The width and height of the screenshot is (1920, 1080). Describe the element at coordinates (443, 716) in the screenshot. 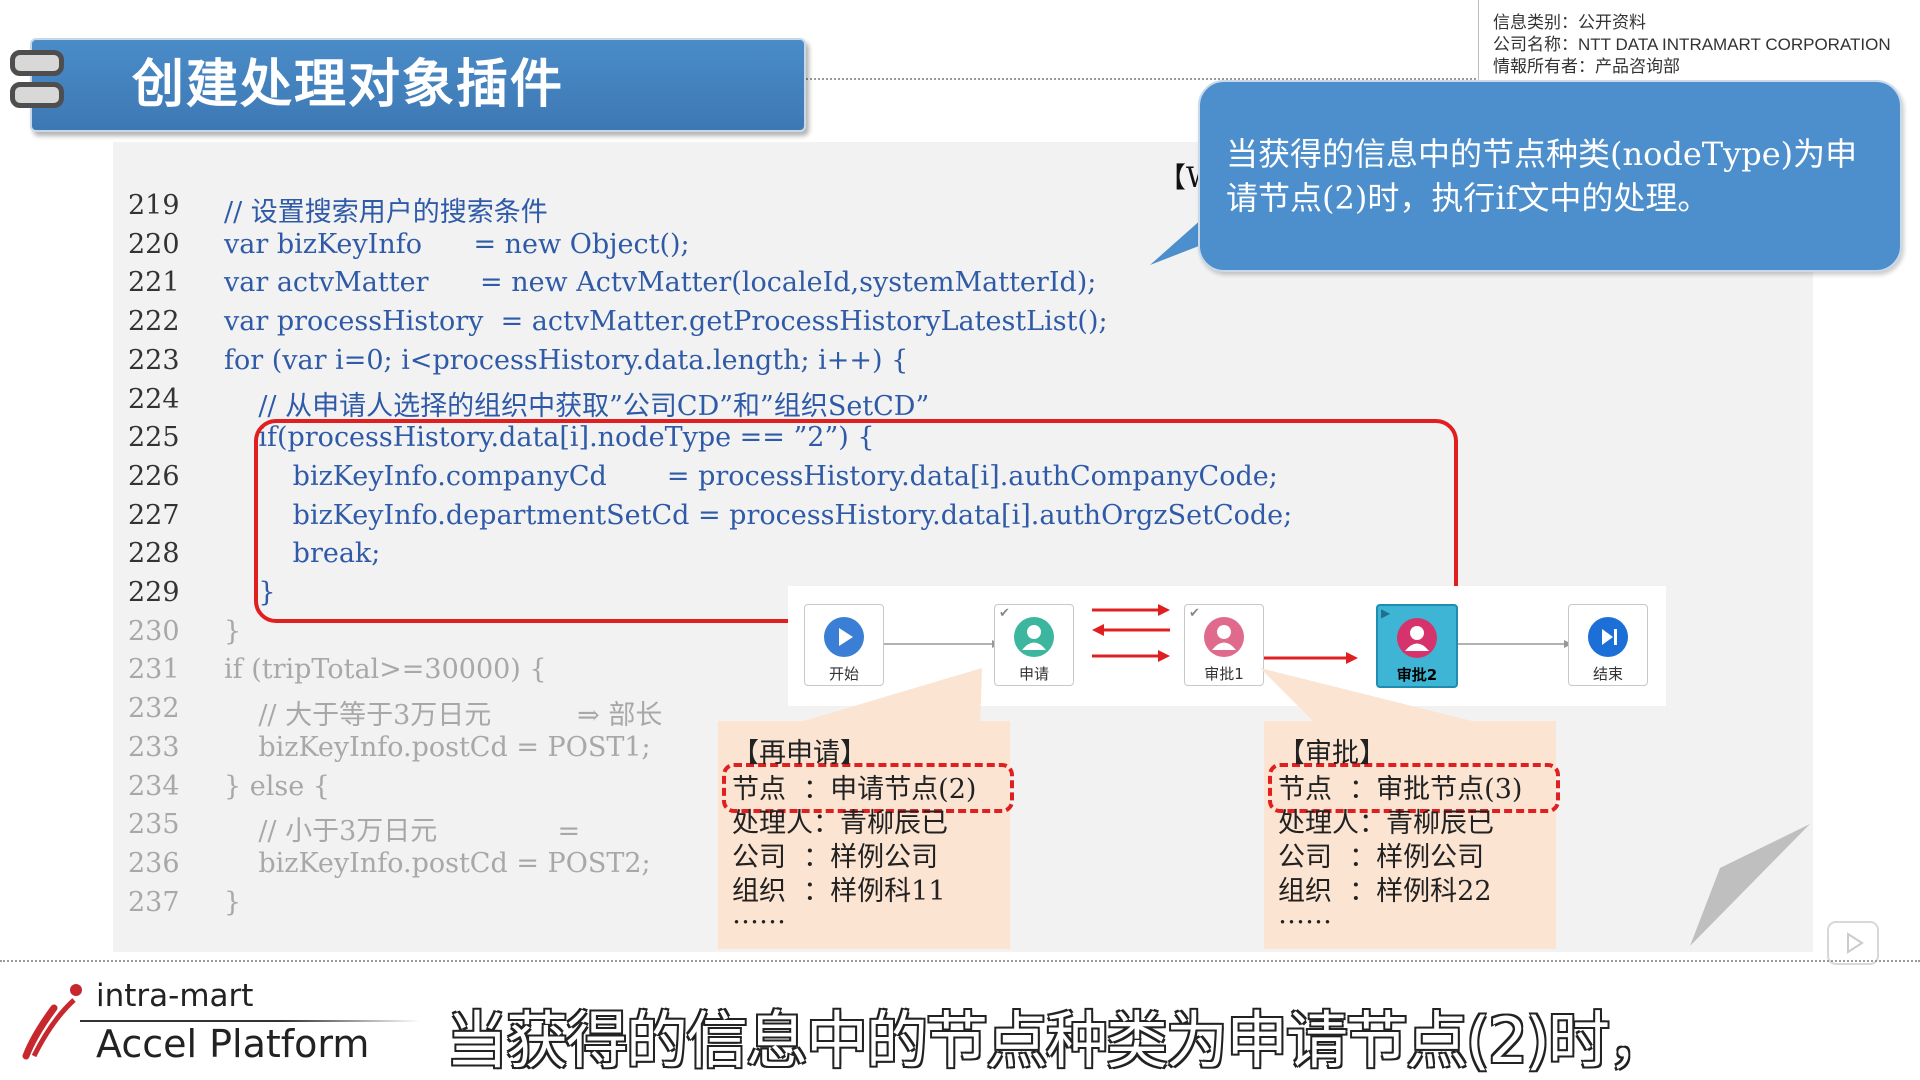

I see `code-text: // 大于等于3万日元 ⇒ 部长` at that location.